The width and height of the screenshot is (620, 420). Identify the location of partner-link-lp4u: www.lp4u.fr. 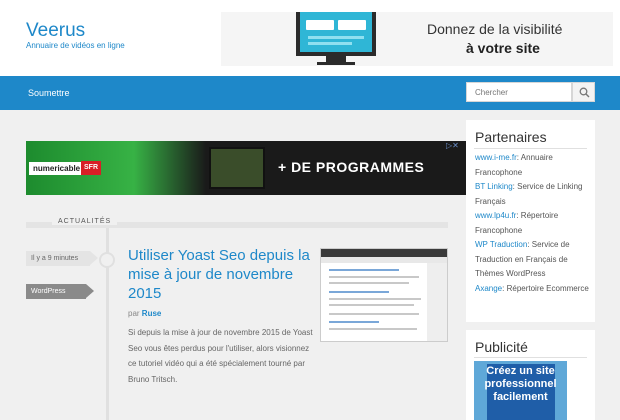
(495, 215).